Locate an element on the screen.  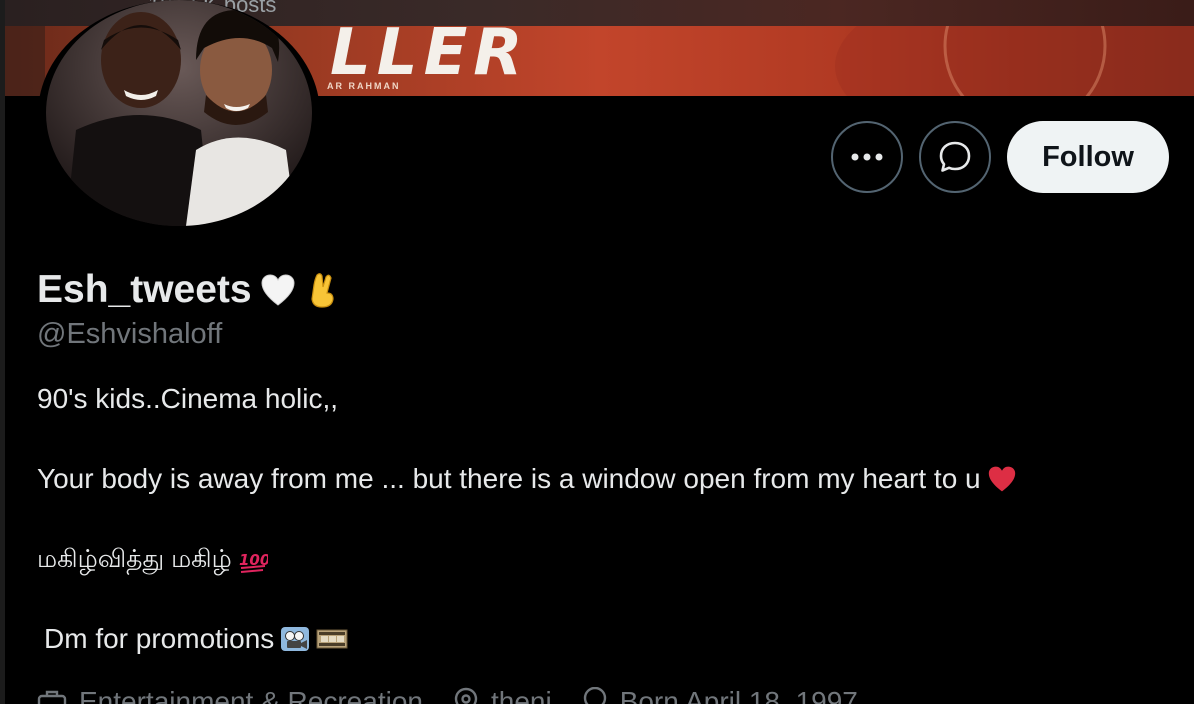
message-button is located at coordinates (955, 157).